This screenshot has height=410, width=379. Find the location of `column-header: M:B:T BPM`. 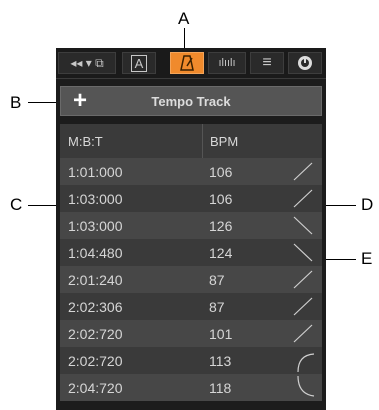

column-header: M:B:T BPM is located at coordinates (191, 141).